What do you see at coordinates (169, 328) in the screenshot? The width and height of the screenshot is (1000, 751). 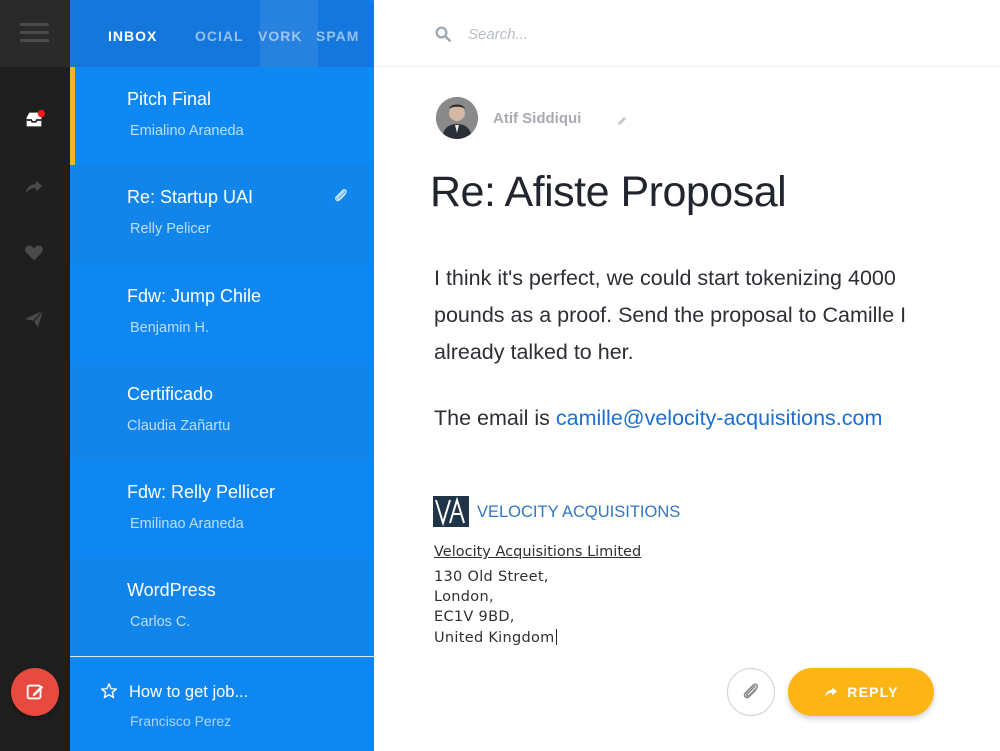 I see `message-sender: Benjamin H.` at bounding box center [169, 328].